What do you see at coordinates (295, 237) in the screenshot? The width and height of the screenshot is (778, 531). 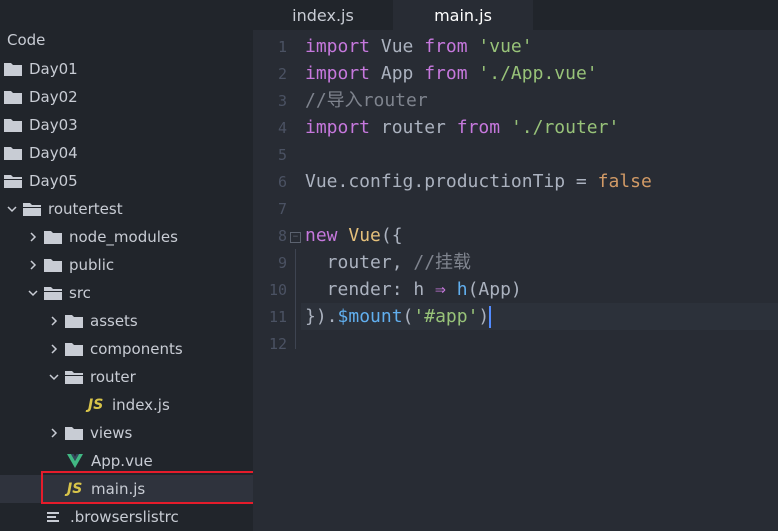 I see `fold-toggle-icon: −` at bounding box center [295, 237].